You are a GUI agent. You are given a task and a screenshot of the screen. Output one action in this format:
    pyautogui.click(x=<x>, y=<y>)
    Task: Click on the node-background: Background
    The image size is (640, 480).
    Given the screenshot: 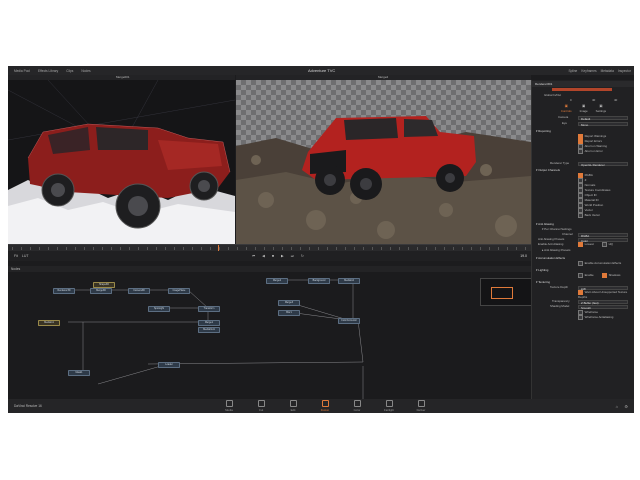 What is the action you would take?
    pyautogui.click(x=319, y=281)
    